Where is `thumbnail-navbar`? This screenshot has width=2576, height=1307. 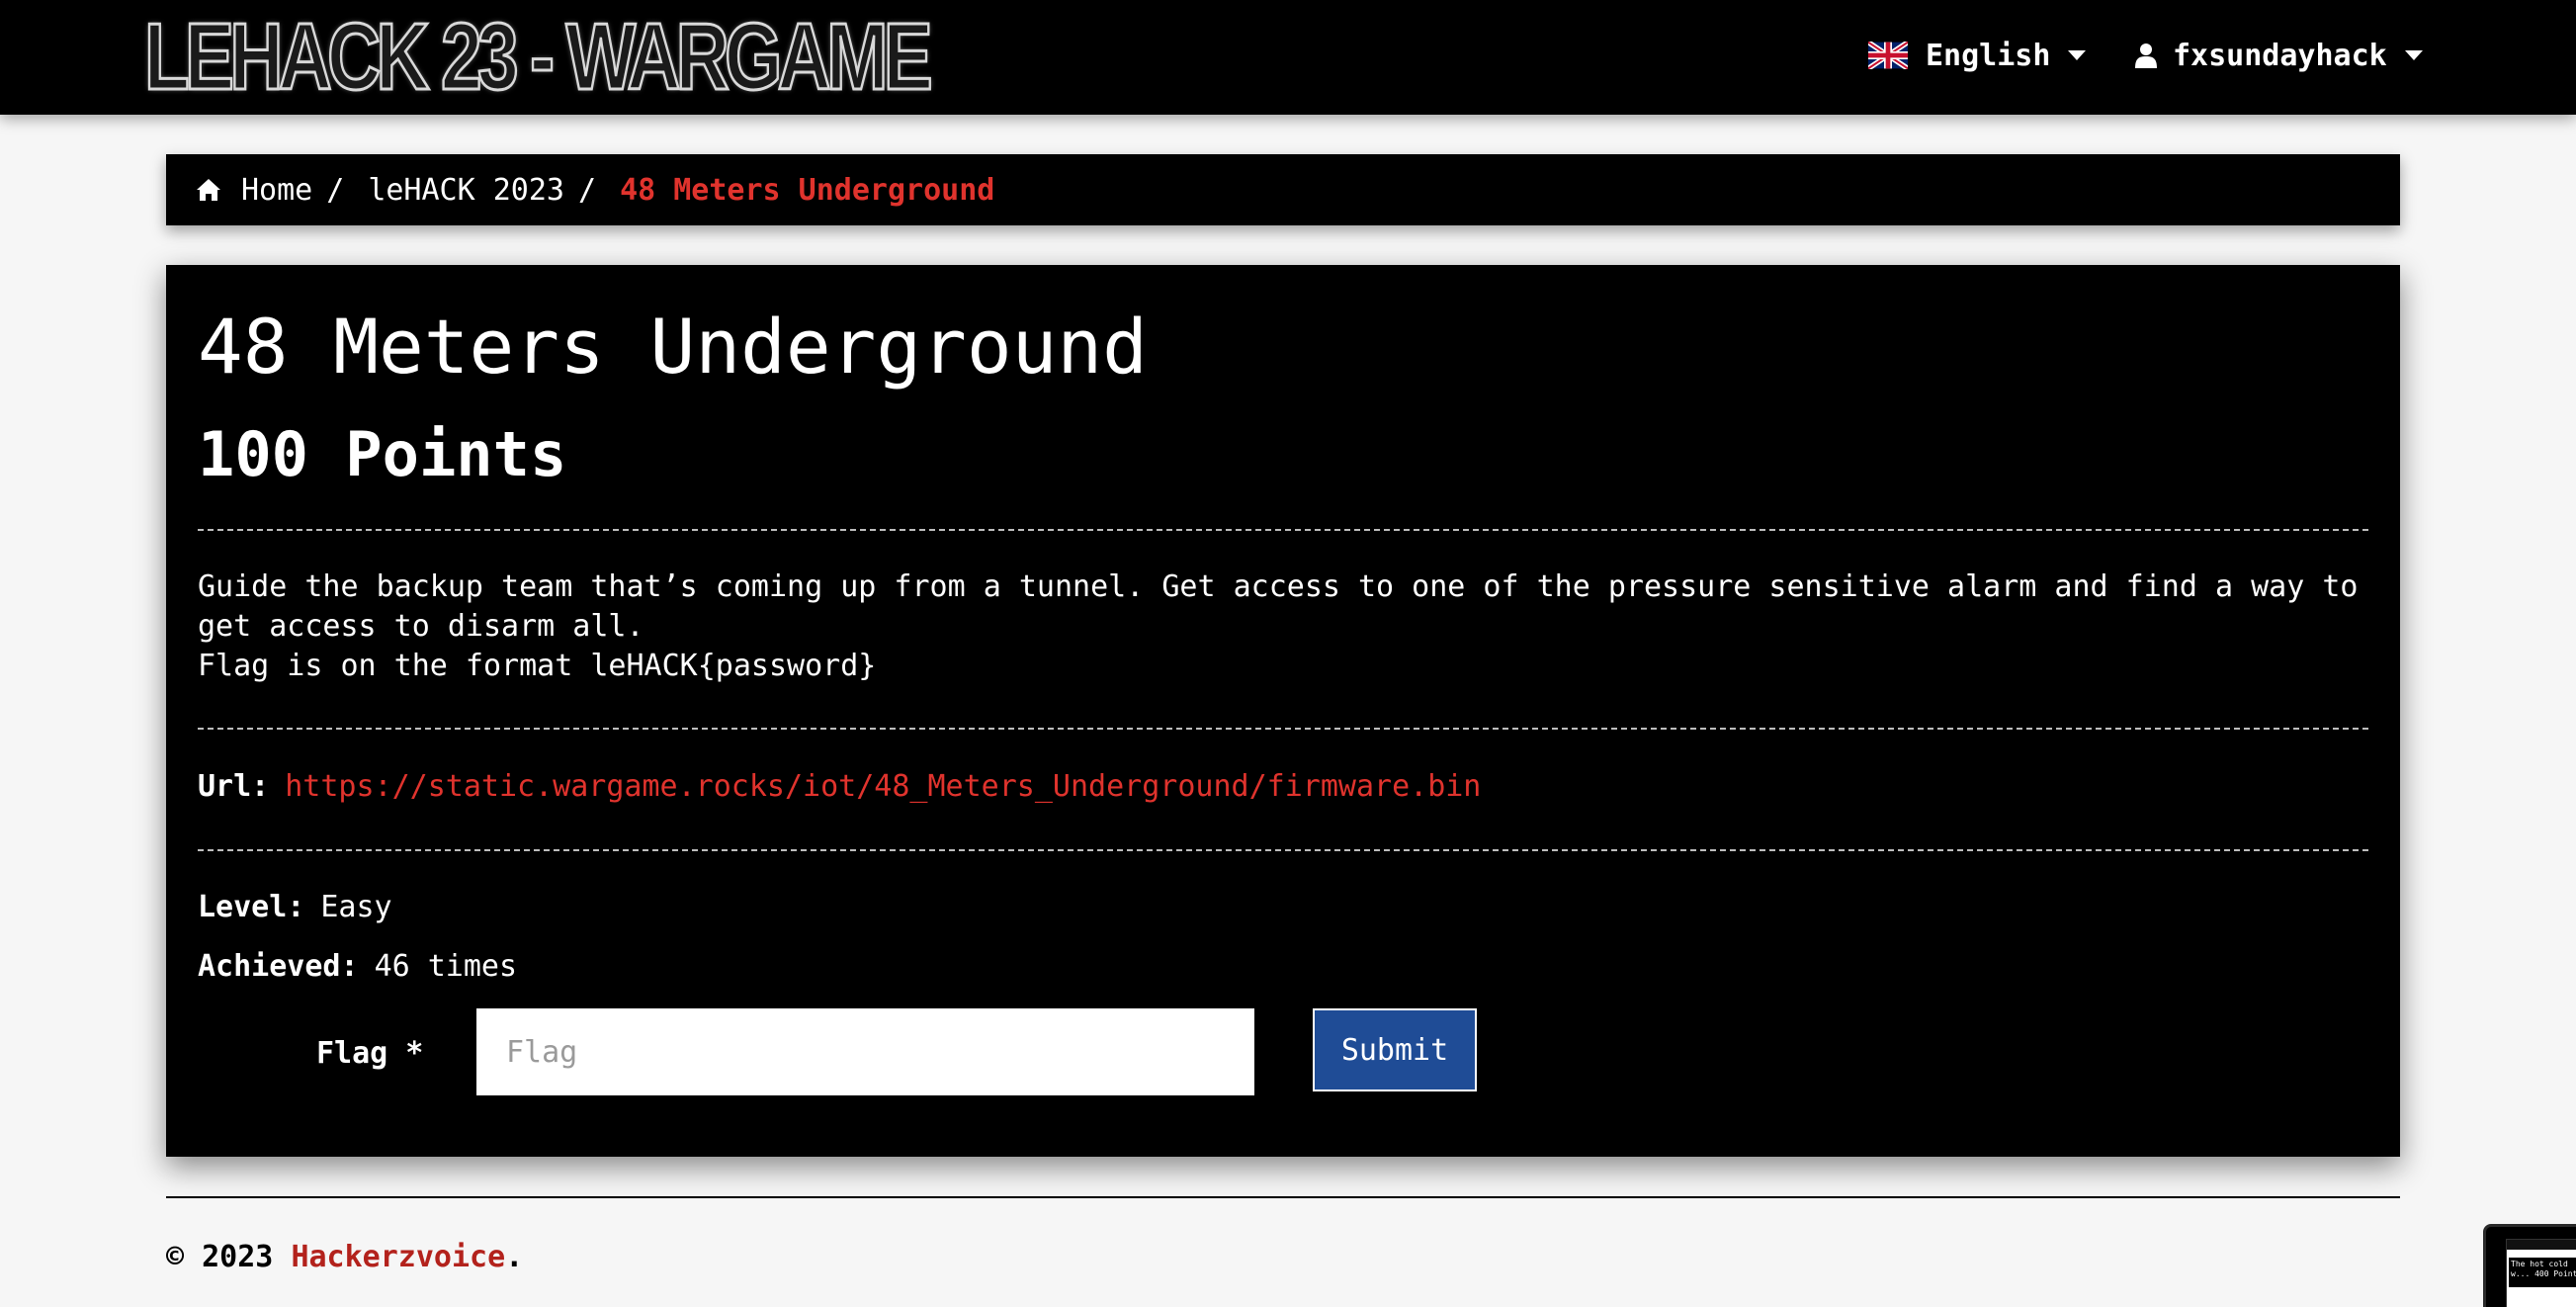
thumbnail-navbar is located at coordinates (2541, 1245).